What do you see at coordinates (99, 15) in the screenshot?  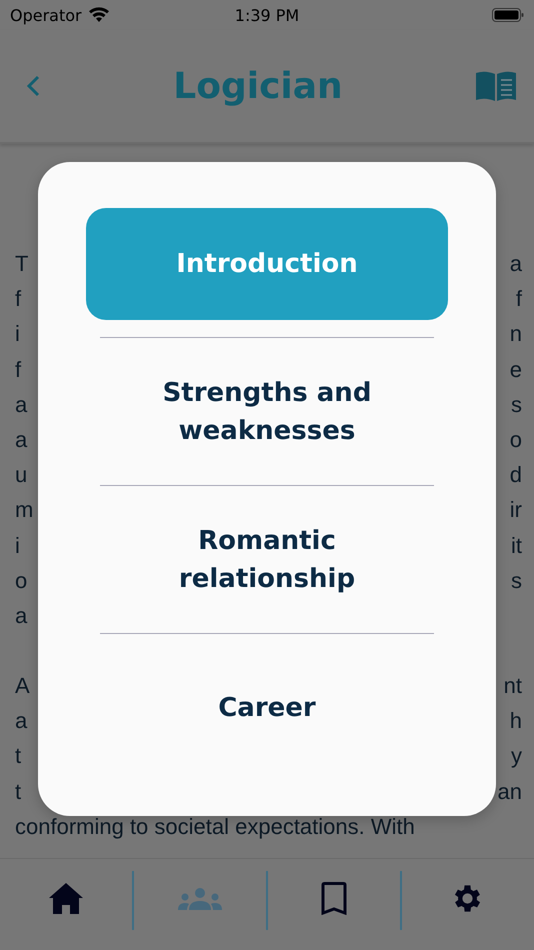 I see `wifi-icon` at bounding box center [99, 15].